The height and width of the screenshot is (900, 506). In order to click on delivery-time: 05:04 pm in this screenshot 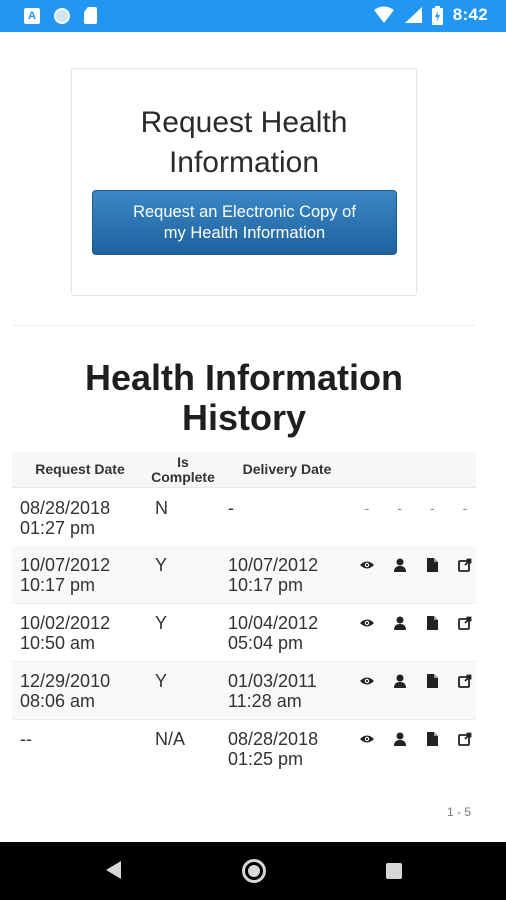, I will do `click(266, 643)`.